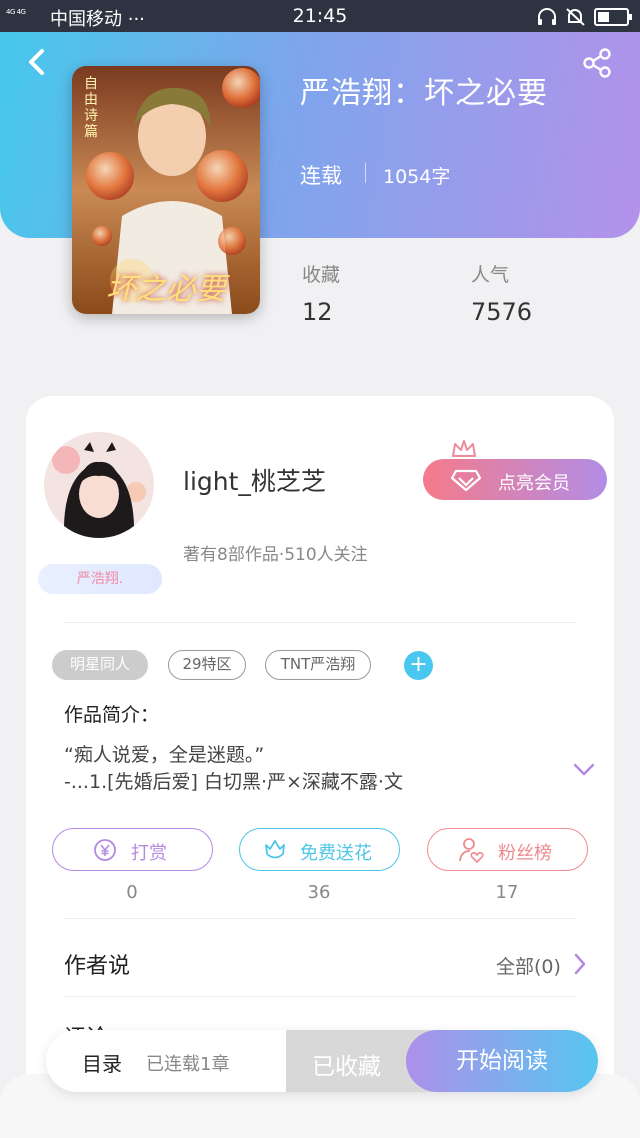 This screenshot has width=640, height=1138. I want to click on popularity-label: 人气, so click(490, 275).